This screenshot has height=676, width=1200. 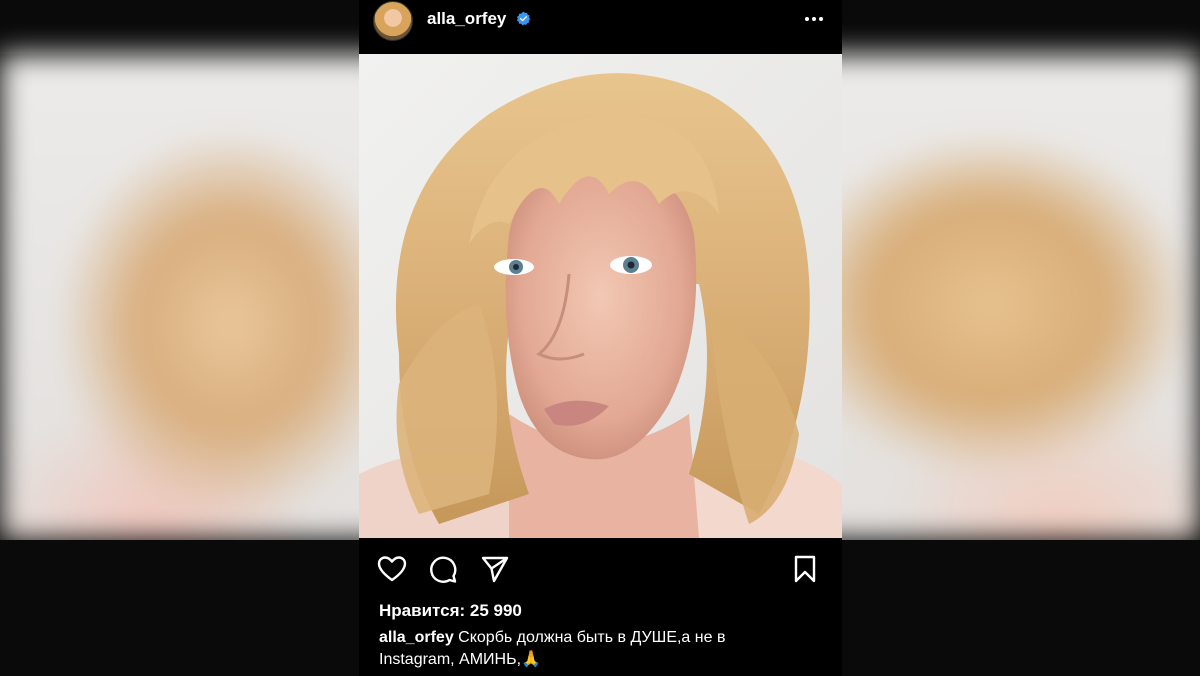 I want to click on comment-icon, so click(x=443, y=569).